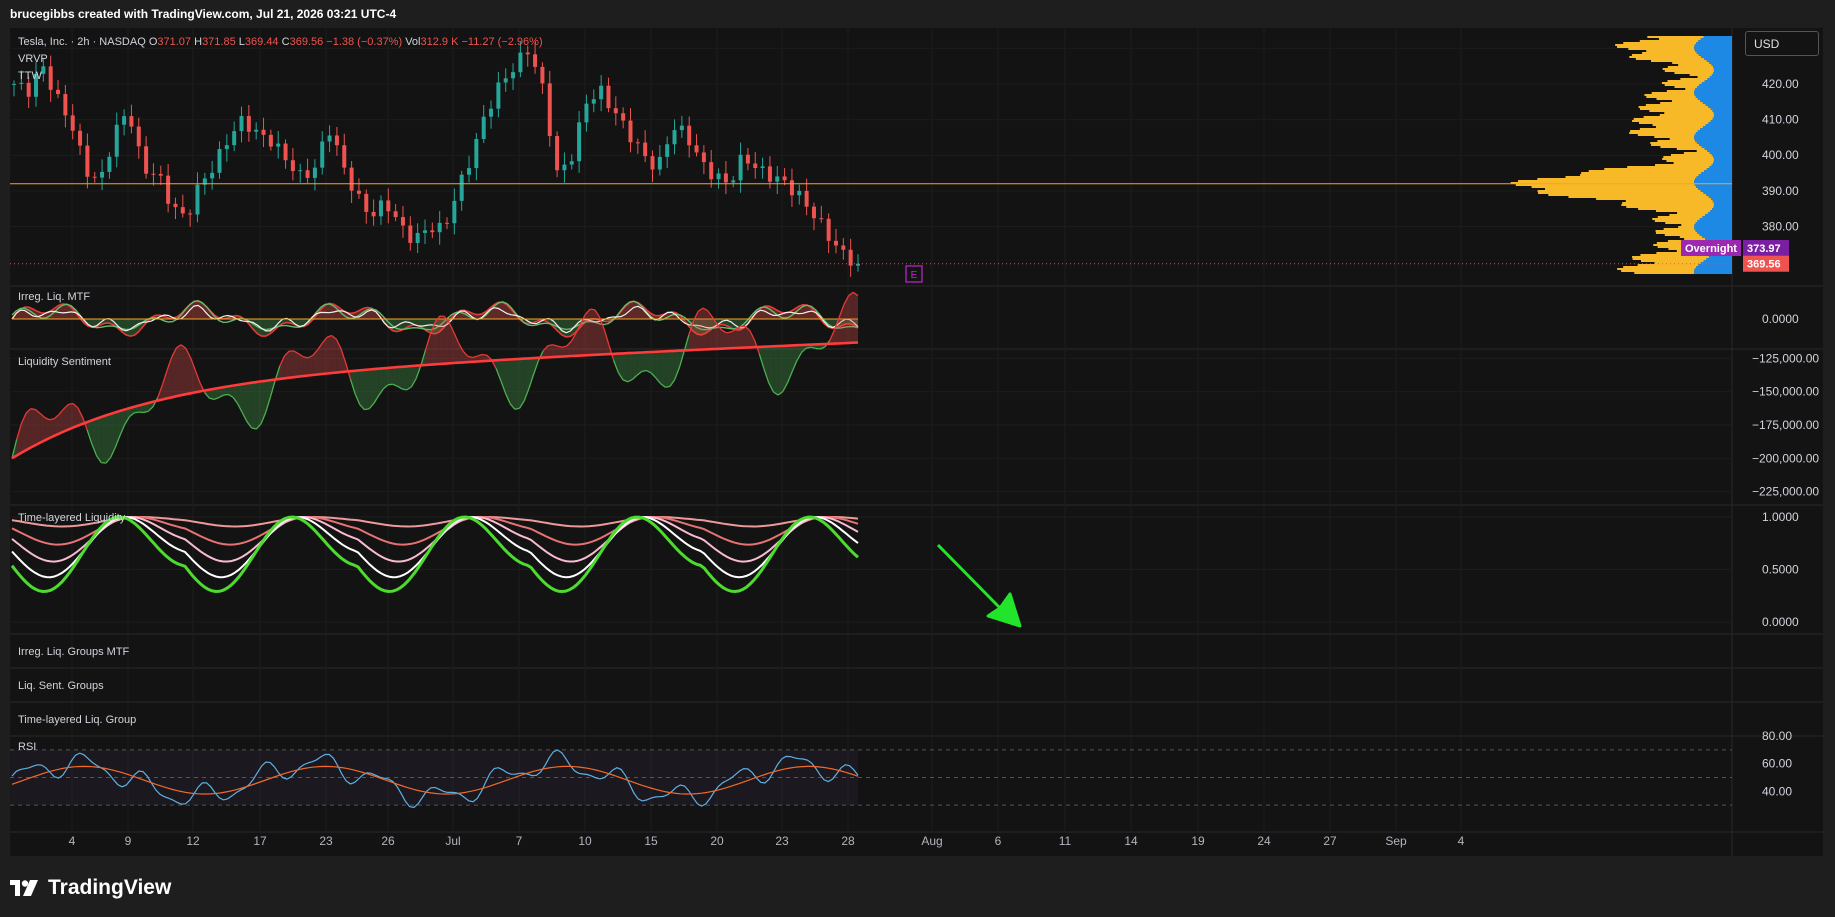  What do you see at coordinates (90, 888) in the screenshot?
I see `tradingview-logo: TradingView` at bounding box center [90, 888].